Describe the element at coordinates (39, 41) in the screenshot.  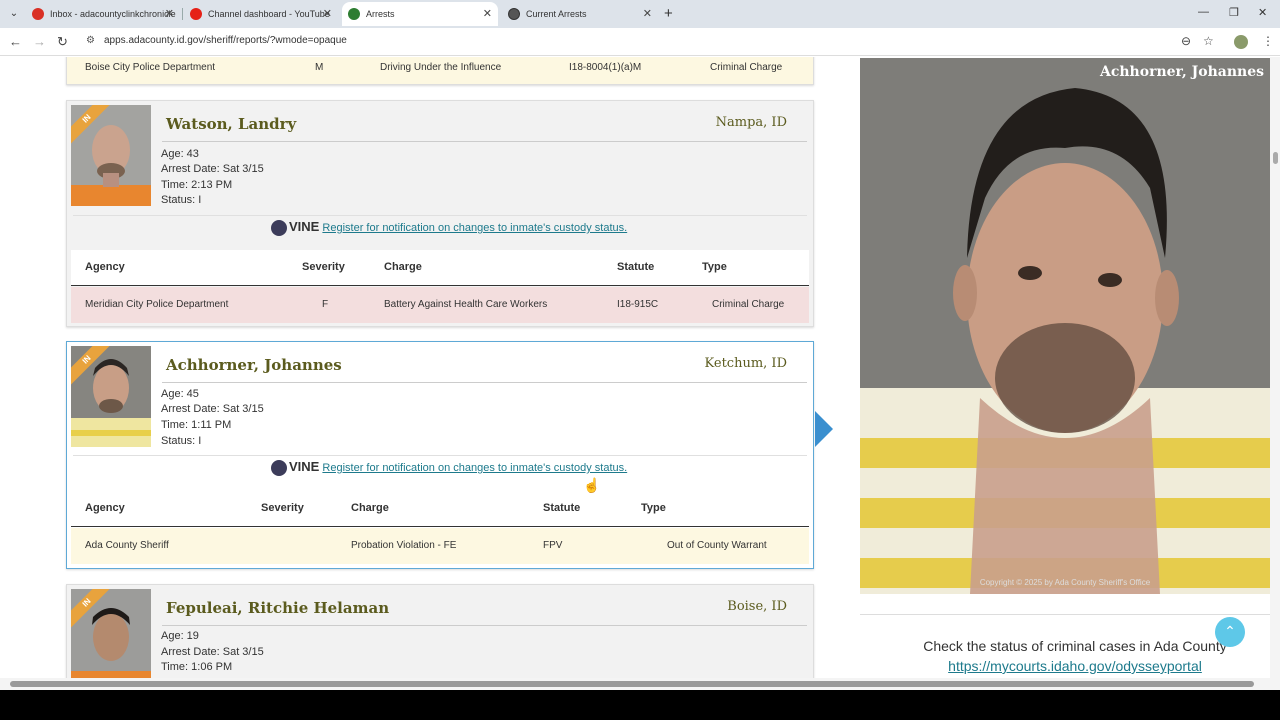
I see `forward-button: →` at that location.